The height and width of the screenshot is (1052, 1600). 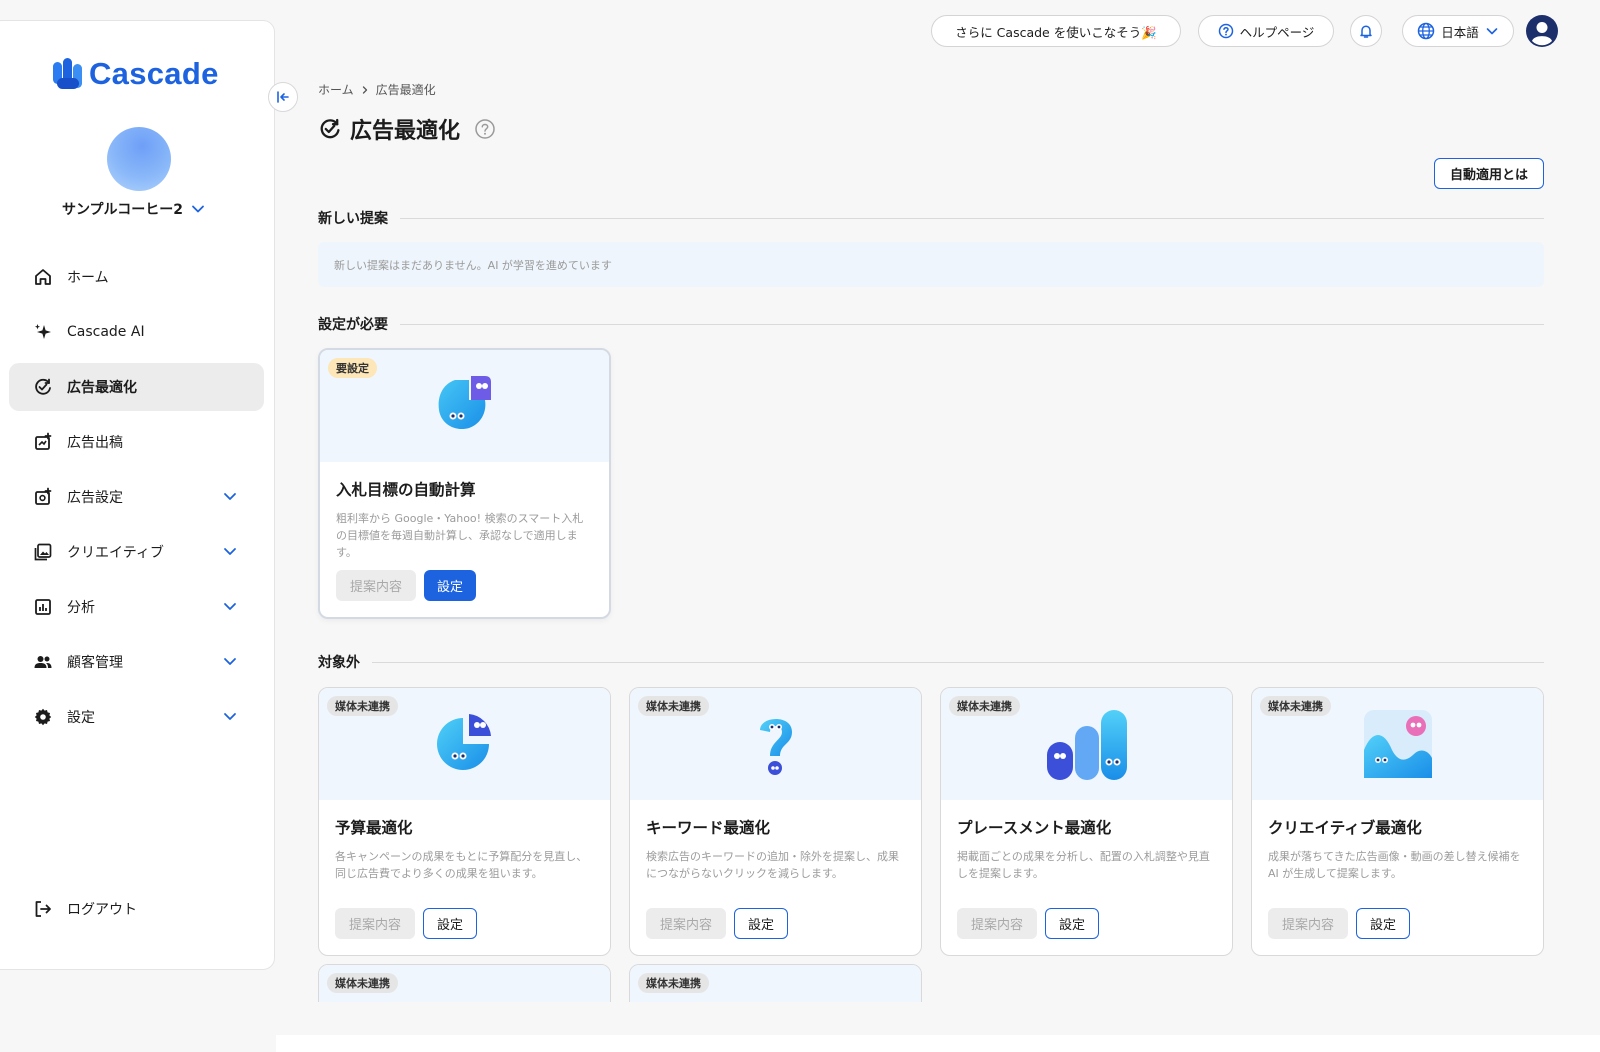 I want to click on sidebar-item-label: Cascade AI, so click(x=106, y=332).